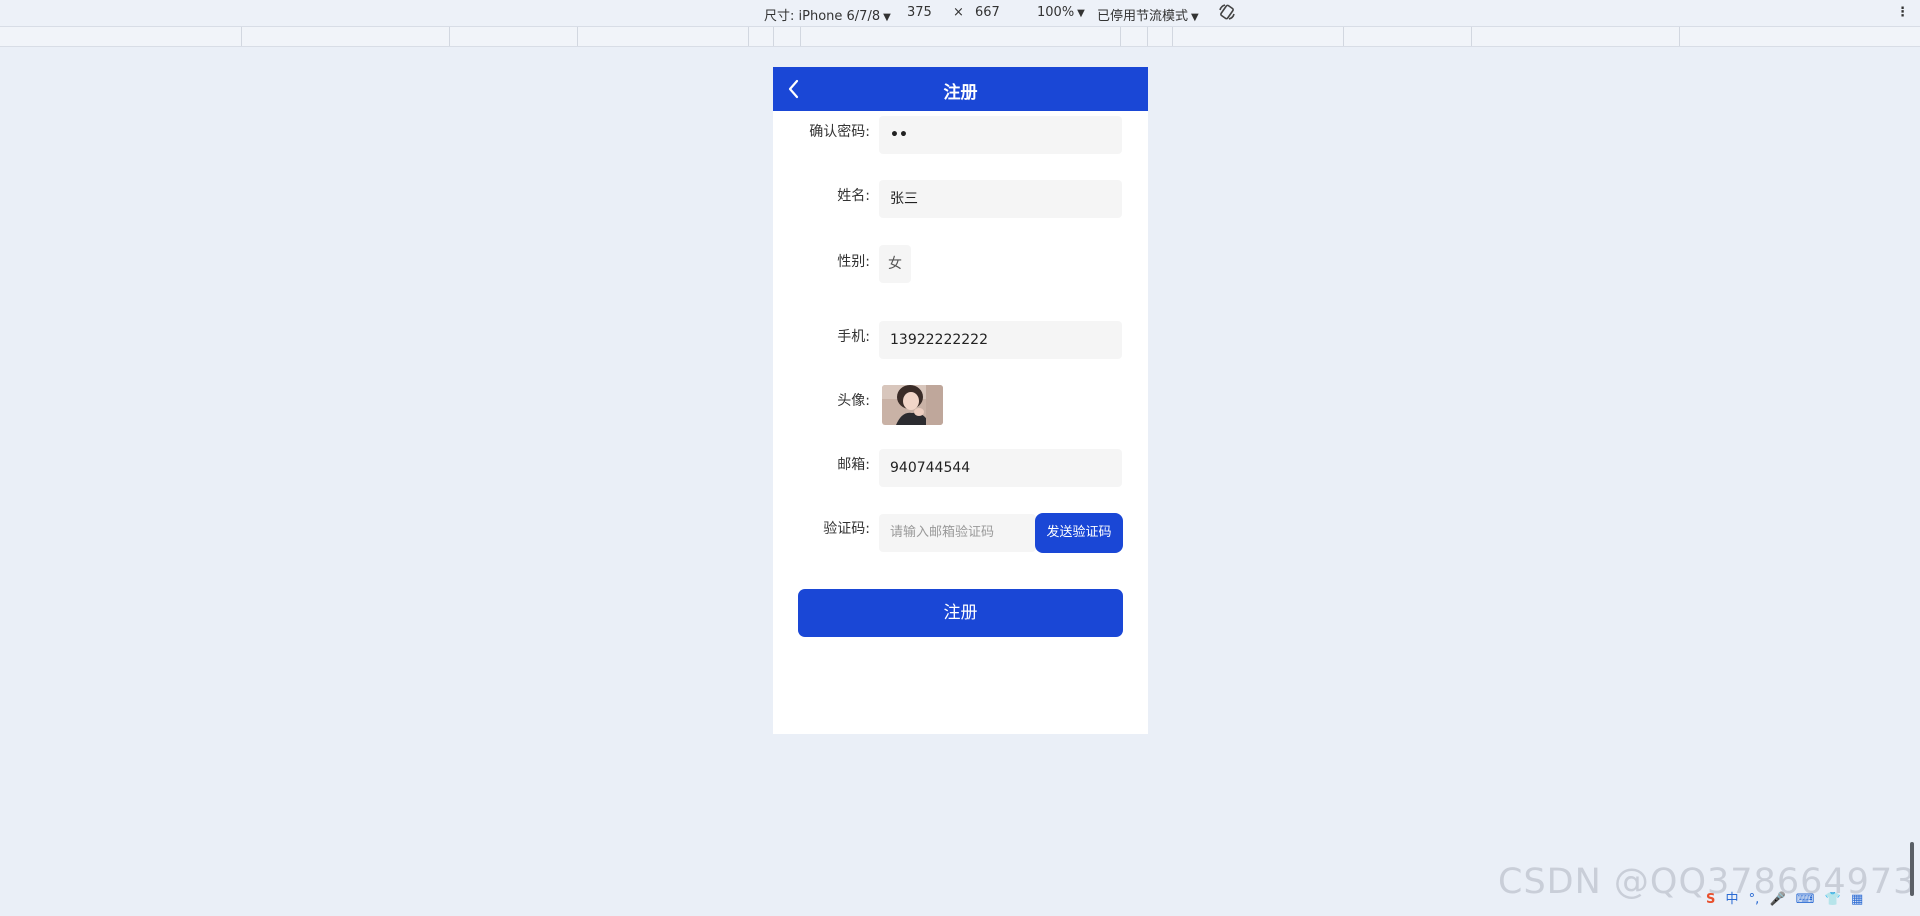  What do you see at coordinates (957, 533) in the screenshot?
I see `email-code-input: 请输入邮箱验证码` at bounding box center [957, 533].